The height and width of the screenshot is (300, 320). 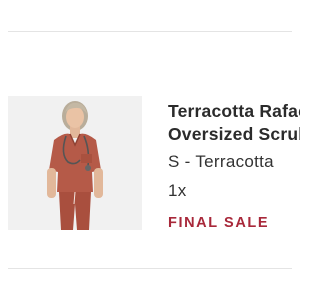 I want to click on product-title-line-2: Oversized Scrub Top, so click(x=234, y=134).